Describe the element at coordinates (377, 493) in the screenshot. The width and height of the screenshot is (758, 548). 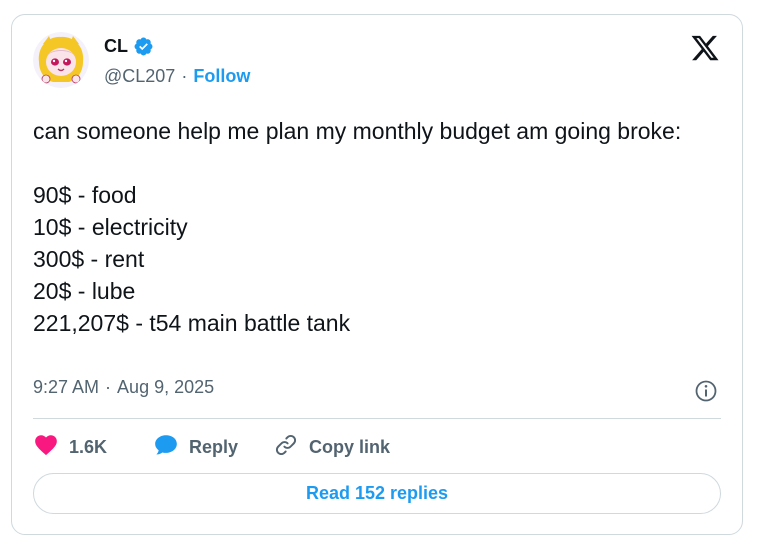
I see `read-replies-button: Read 152 replies` at that location.